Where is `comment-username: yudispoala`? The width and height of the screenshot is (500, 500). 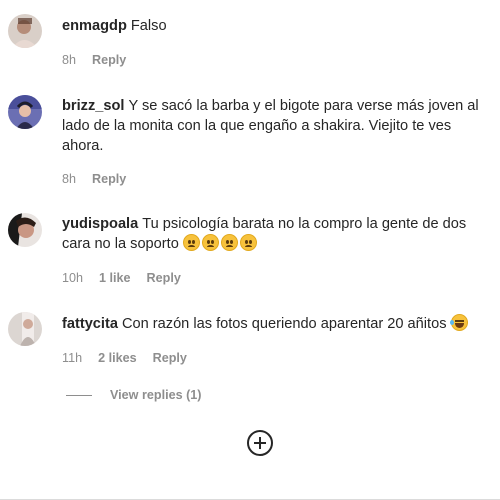
comment-username: yudispoala is located at coordinates (100, 224).